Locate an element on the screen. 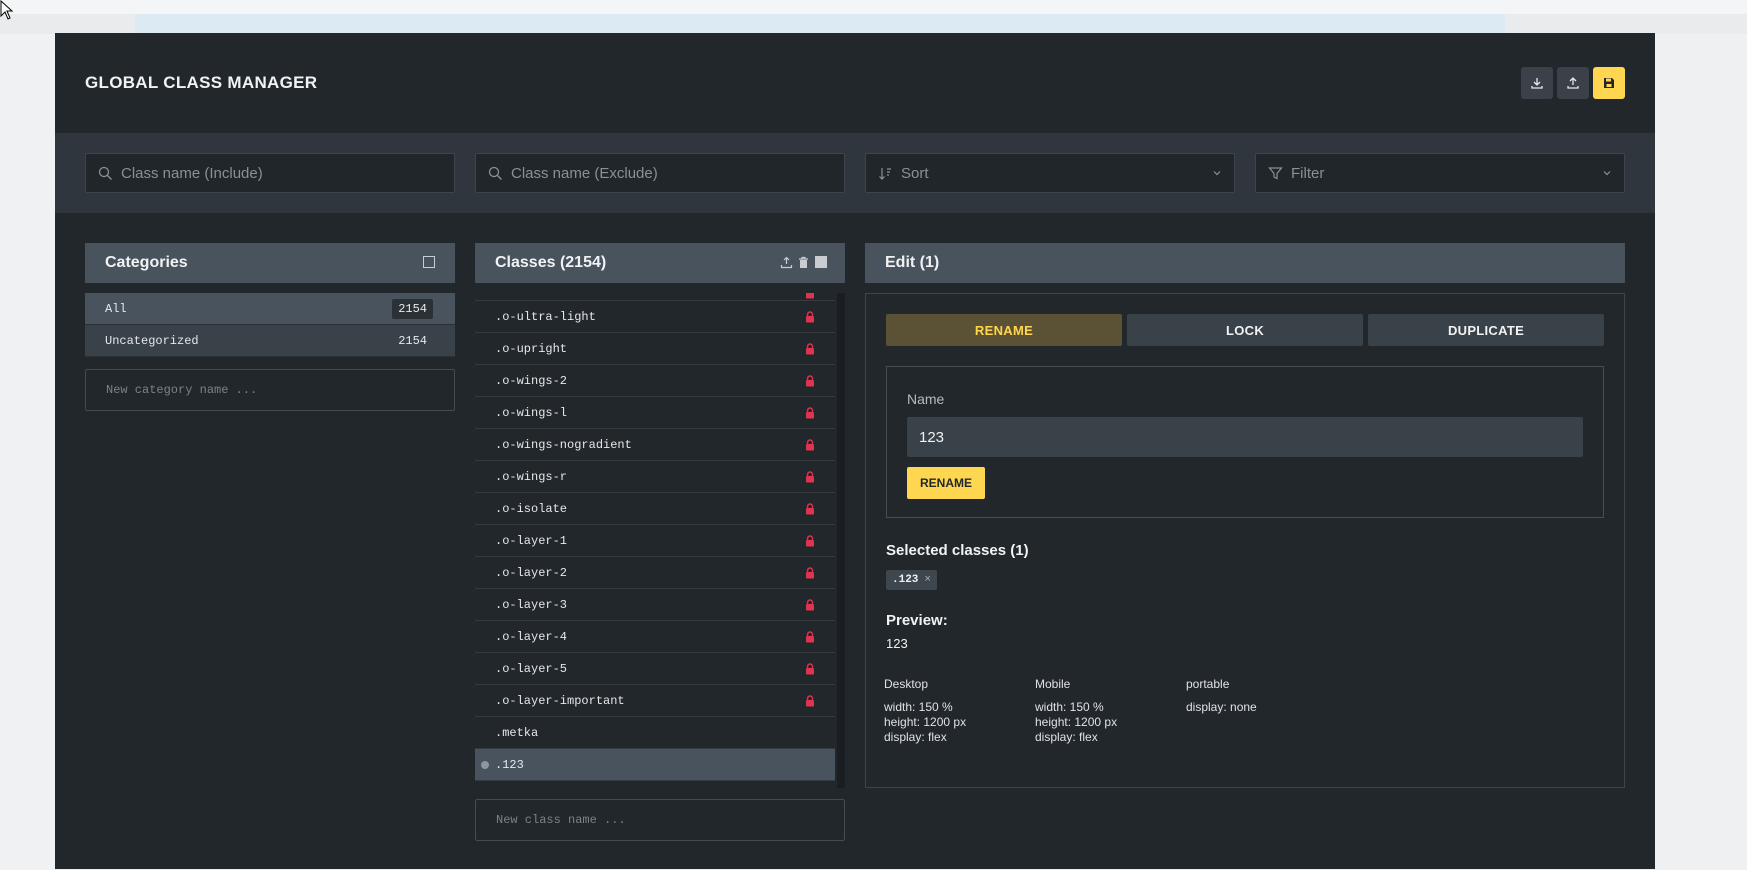 The height and width of the screenshot is (870, 1747). save-button is located at coordinates (1609, 83).